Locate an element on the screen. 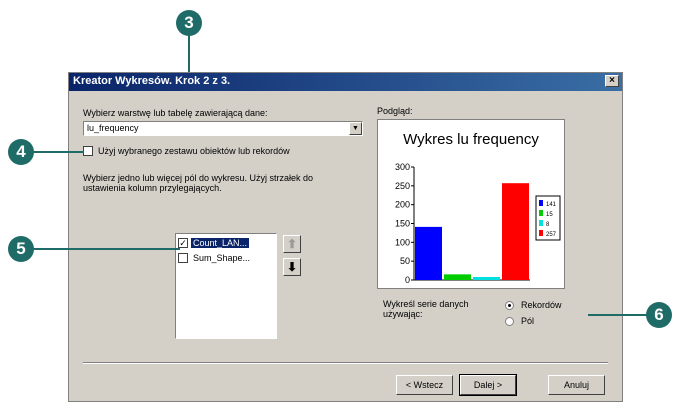  records-radio-label: Rekordów is located at coordinates (541, 305).